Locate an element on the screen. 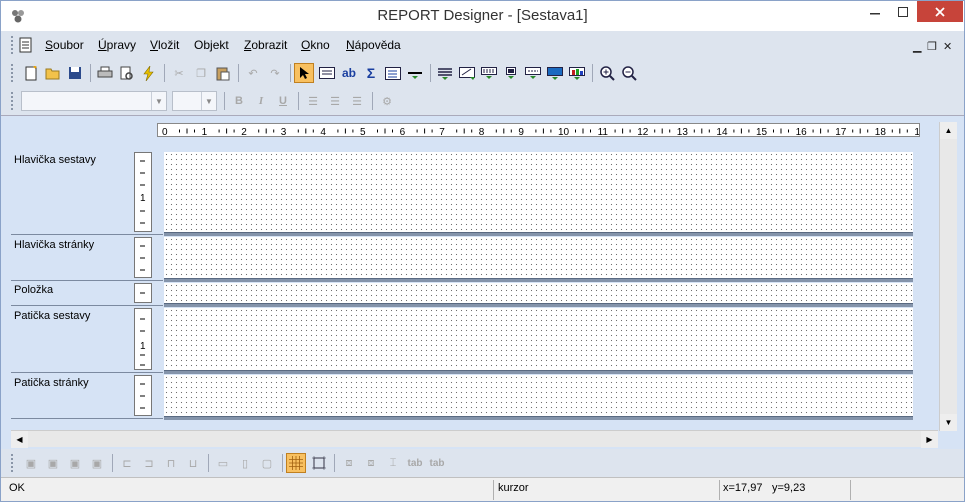 The height and width of the screenshot is (502, 965). new-button is located at coordinates (31, 73).